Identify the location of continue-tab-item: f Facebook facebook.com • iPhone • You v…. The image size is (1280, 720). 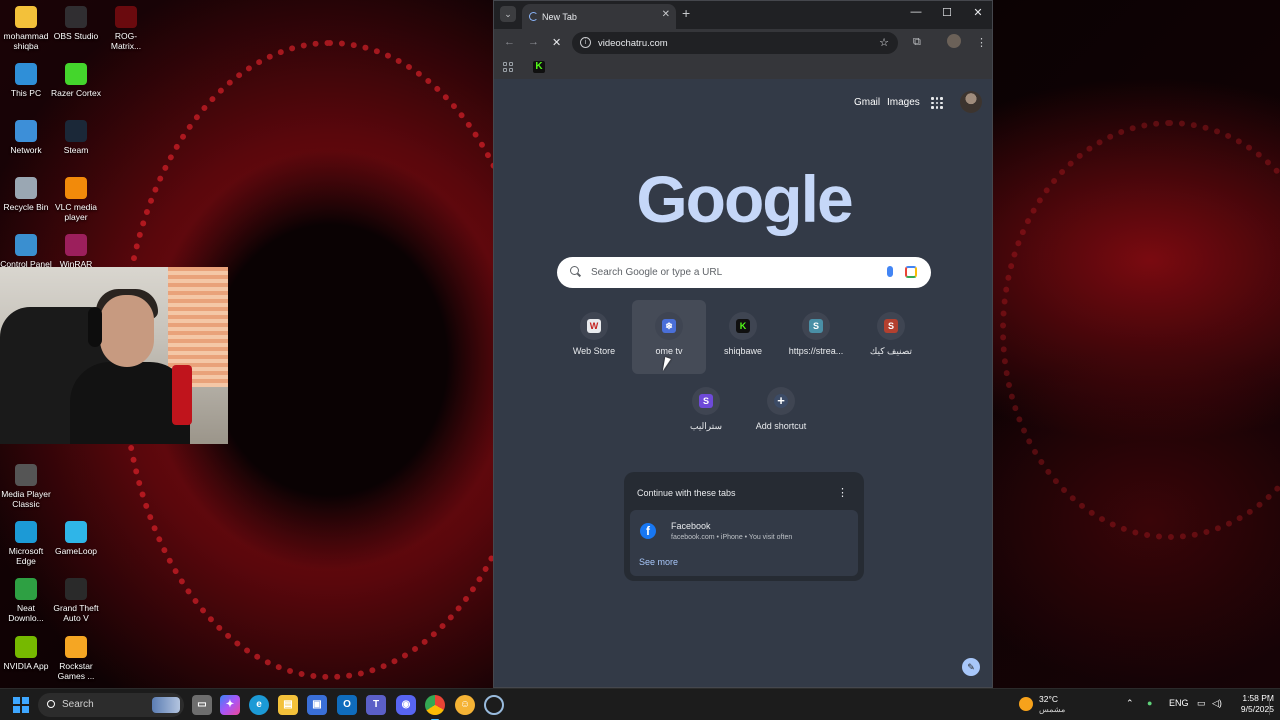
(744, 543).